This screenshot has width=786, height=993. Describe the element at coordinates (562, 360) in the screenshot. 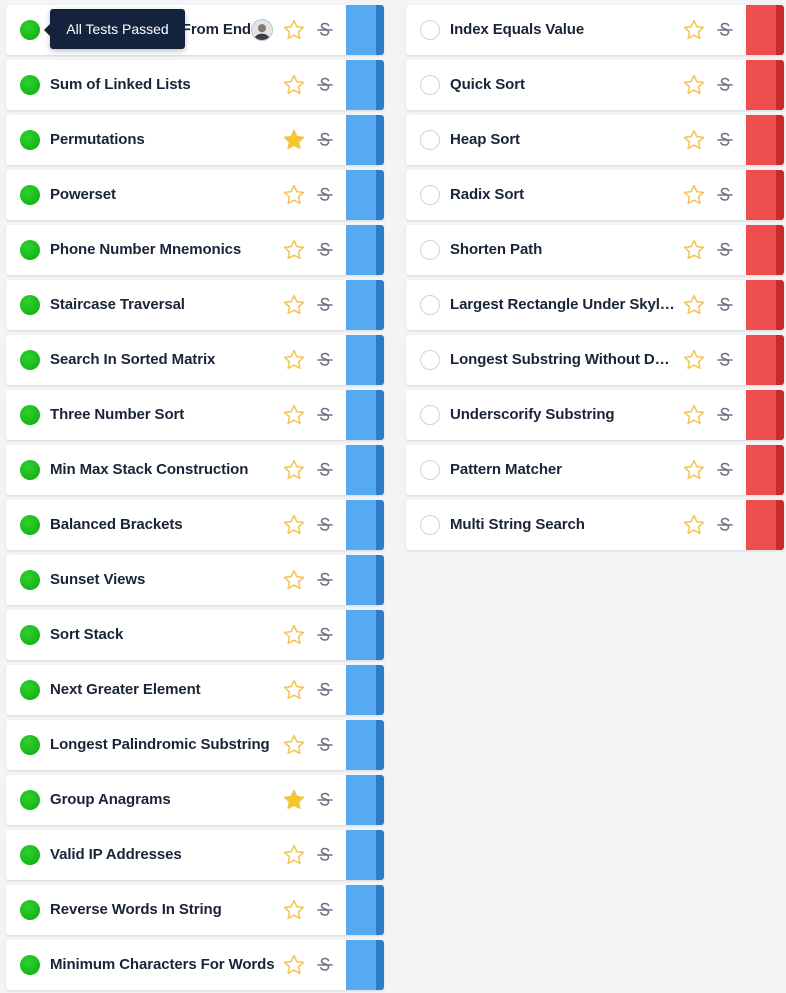

I see `question-title: Longest Substring Without Duplication` at that location.